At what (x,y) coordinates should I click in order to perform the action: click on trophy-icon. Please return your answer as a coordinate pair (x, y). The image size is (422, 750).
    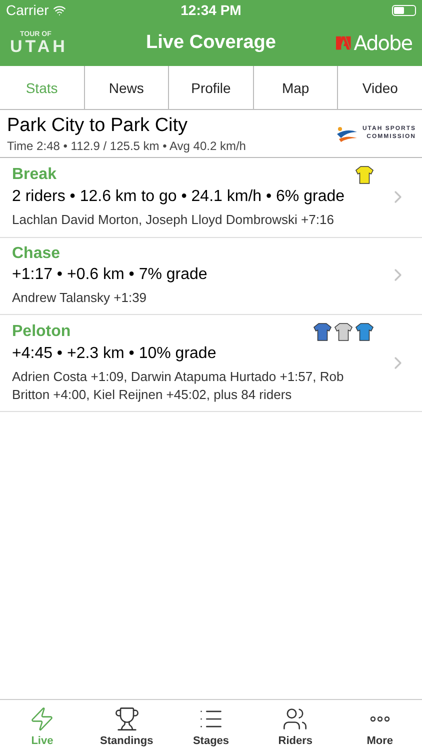
    Looking at the image, I should click on (127, 719).